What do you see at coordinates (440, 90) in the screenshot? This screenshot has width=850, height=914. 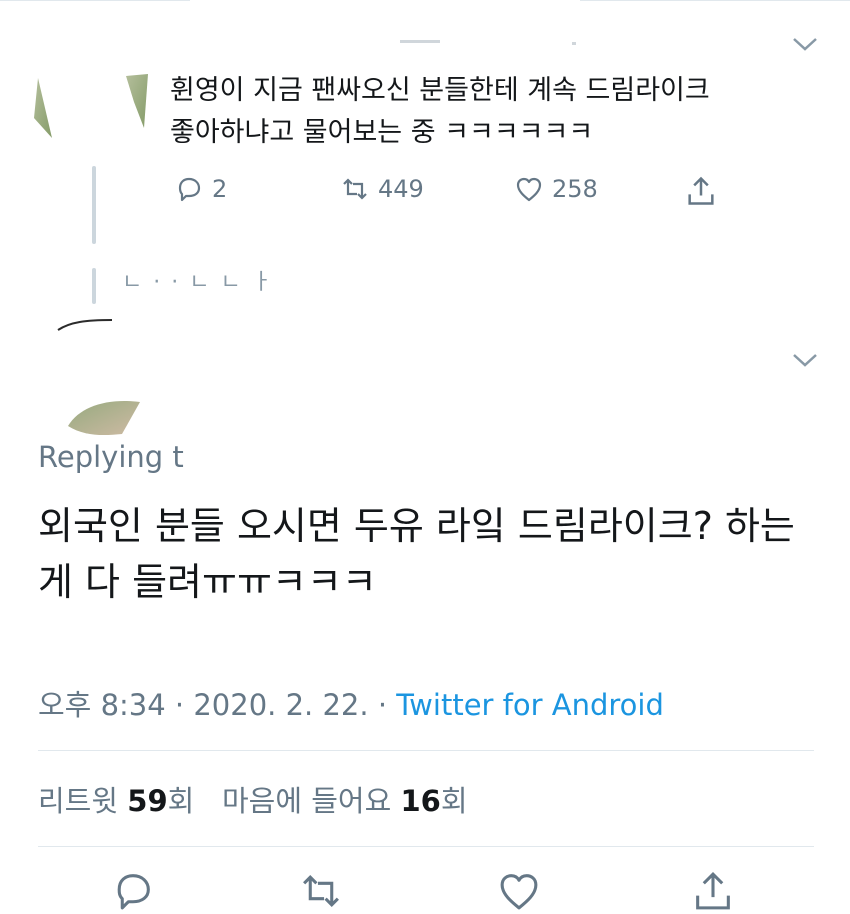 I see `tweet1-text-line1: 휜영이 지금 팬싸오신 분들한테 계속 드림라이크` at bounding box center [440, 90].